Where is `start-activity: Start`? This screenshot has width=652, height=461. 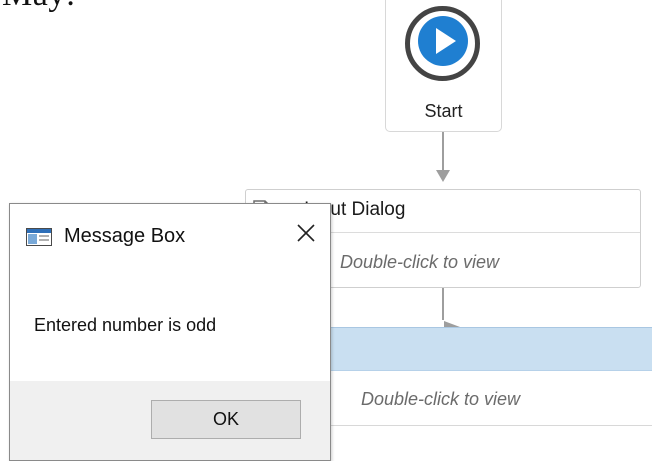
start-activity: Start is located at coordinates (443, 66).